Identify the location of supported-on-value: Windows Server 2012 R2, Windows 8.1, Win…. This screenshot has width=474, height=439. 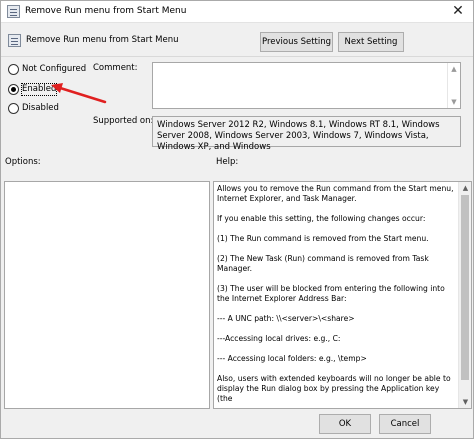
(298, 136).